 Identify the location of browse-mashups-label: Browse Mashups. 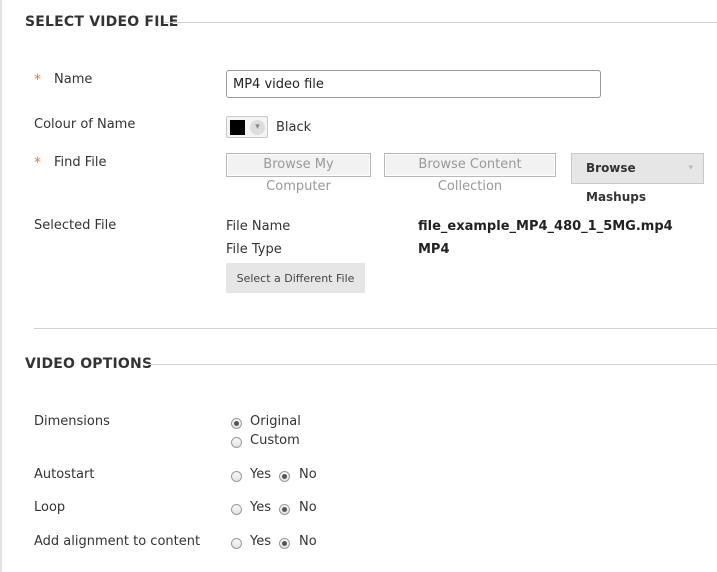
(616, 182).